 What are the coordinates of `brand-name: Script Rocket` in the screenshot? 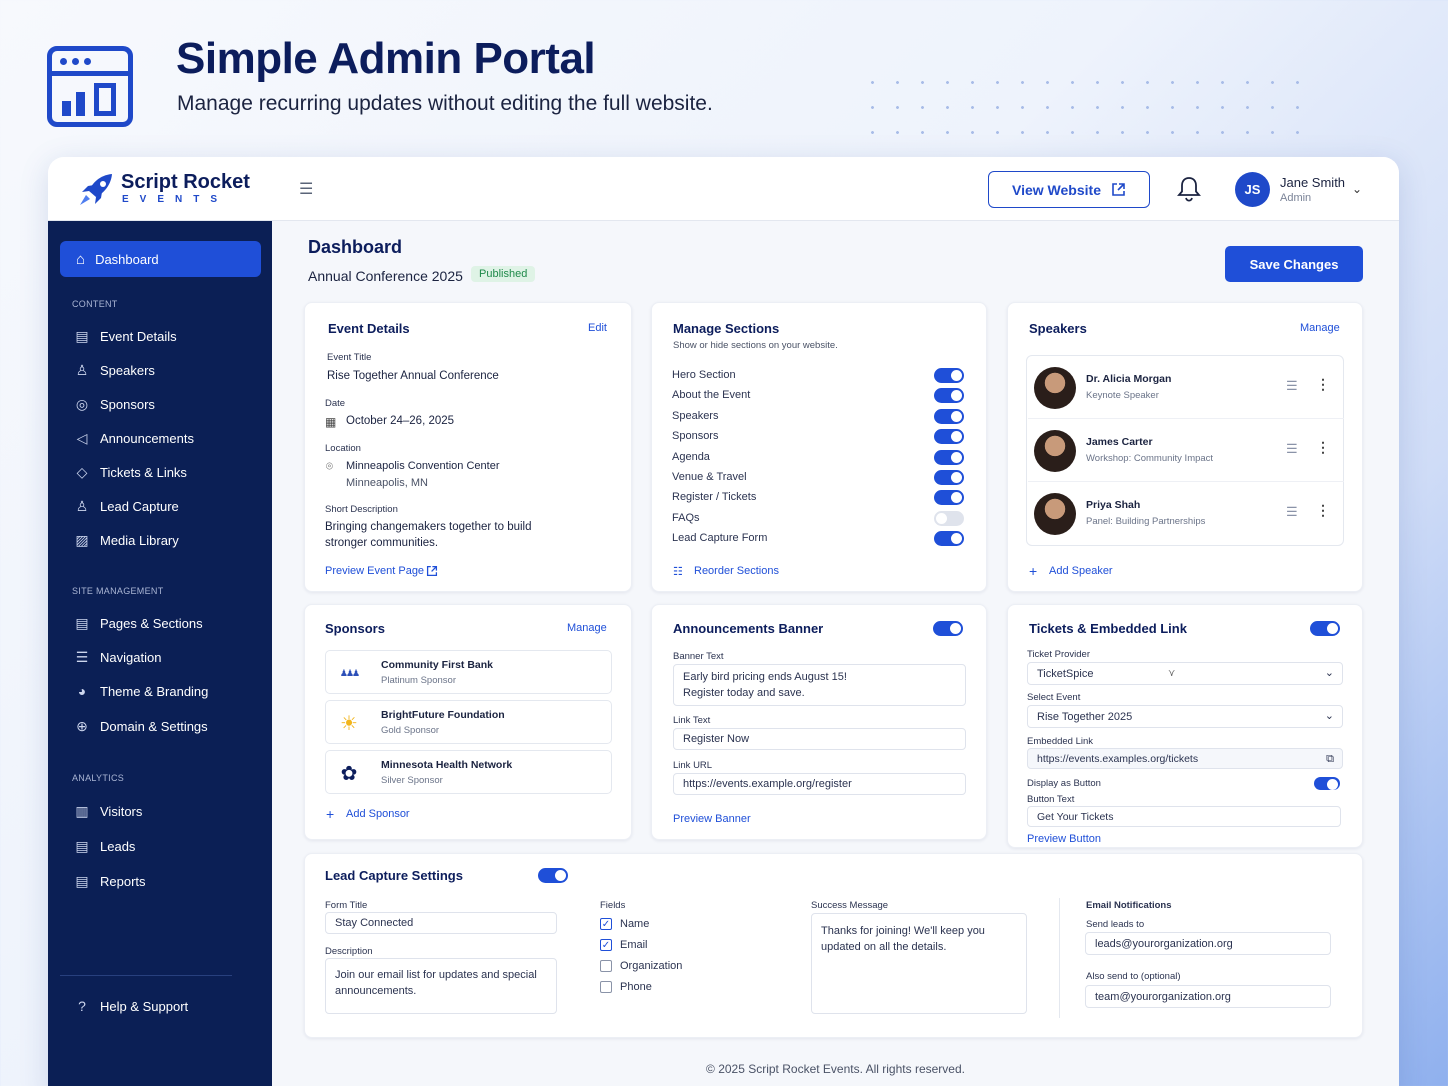 It's located at (185, 182).